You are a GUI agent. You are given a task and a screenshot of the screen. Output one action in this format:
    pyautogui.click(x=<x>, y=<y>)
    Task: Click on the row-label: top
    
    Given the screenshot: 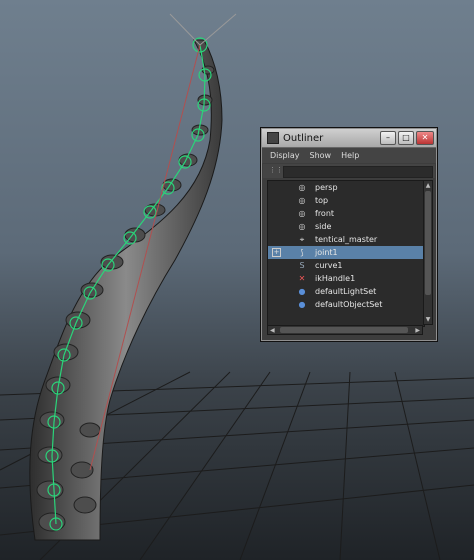 What is the action you would take?
    pyautogui.click(x=322, y=200)
    